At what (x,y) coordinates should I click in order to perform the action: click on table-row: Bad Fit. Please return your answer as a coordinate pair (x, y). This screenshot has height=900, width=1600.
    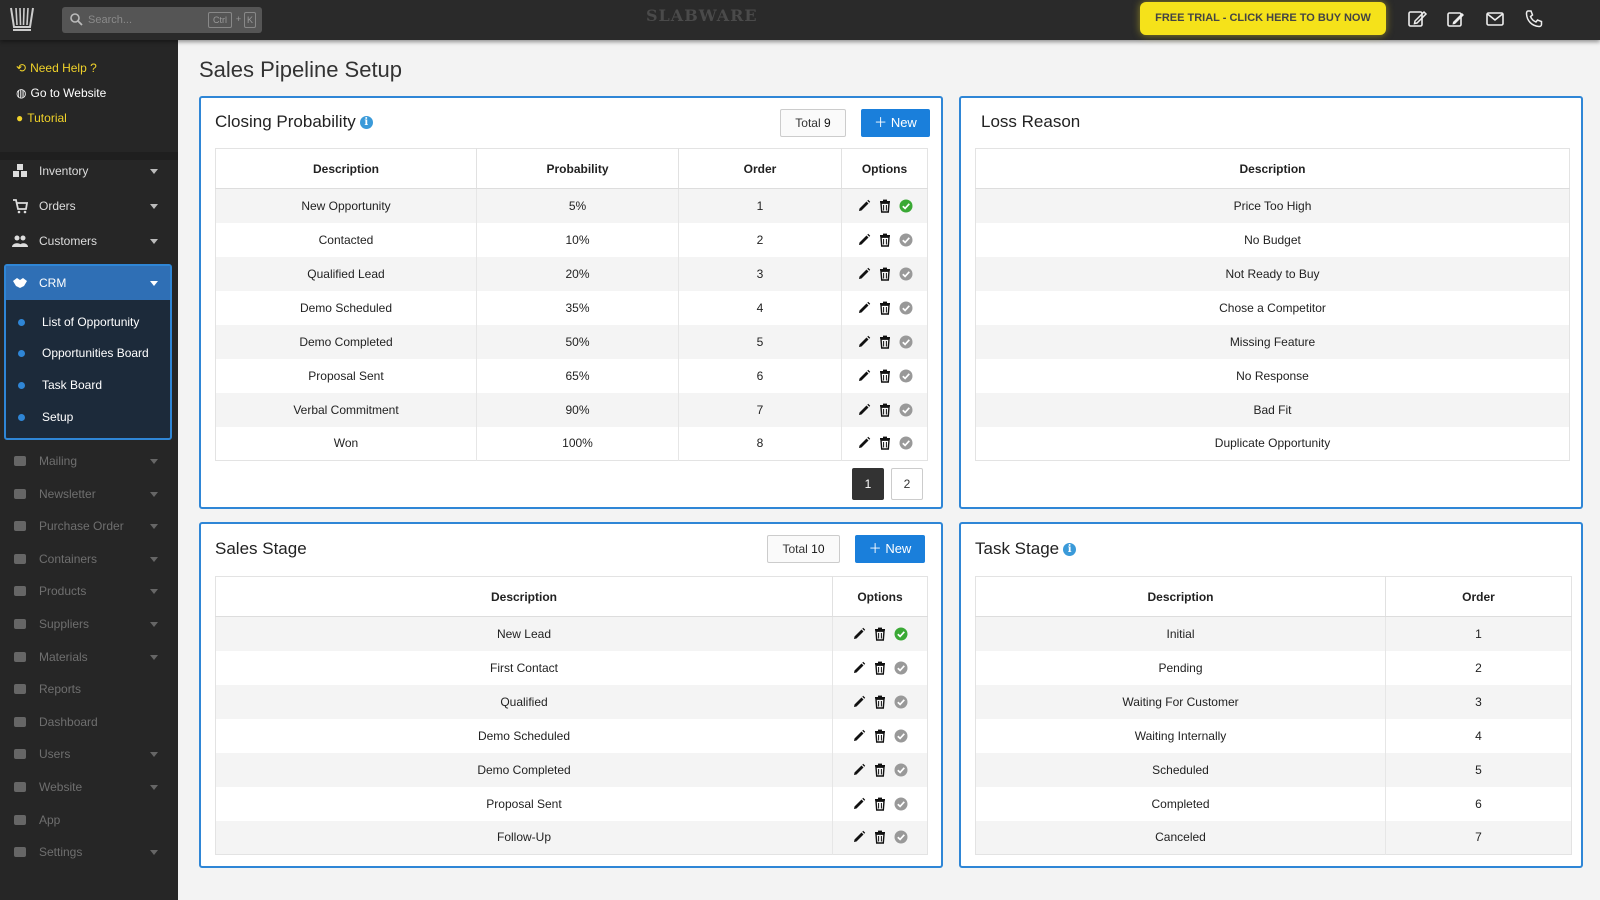
    Looking at the image, I should click on (1272, 409).